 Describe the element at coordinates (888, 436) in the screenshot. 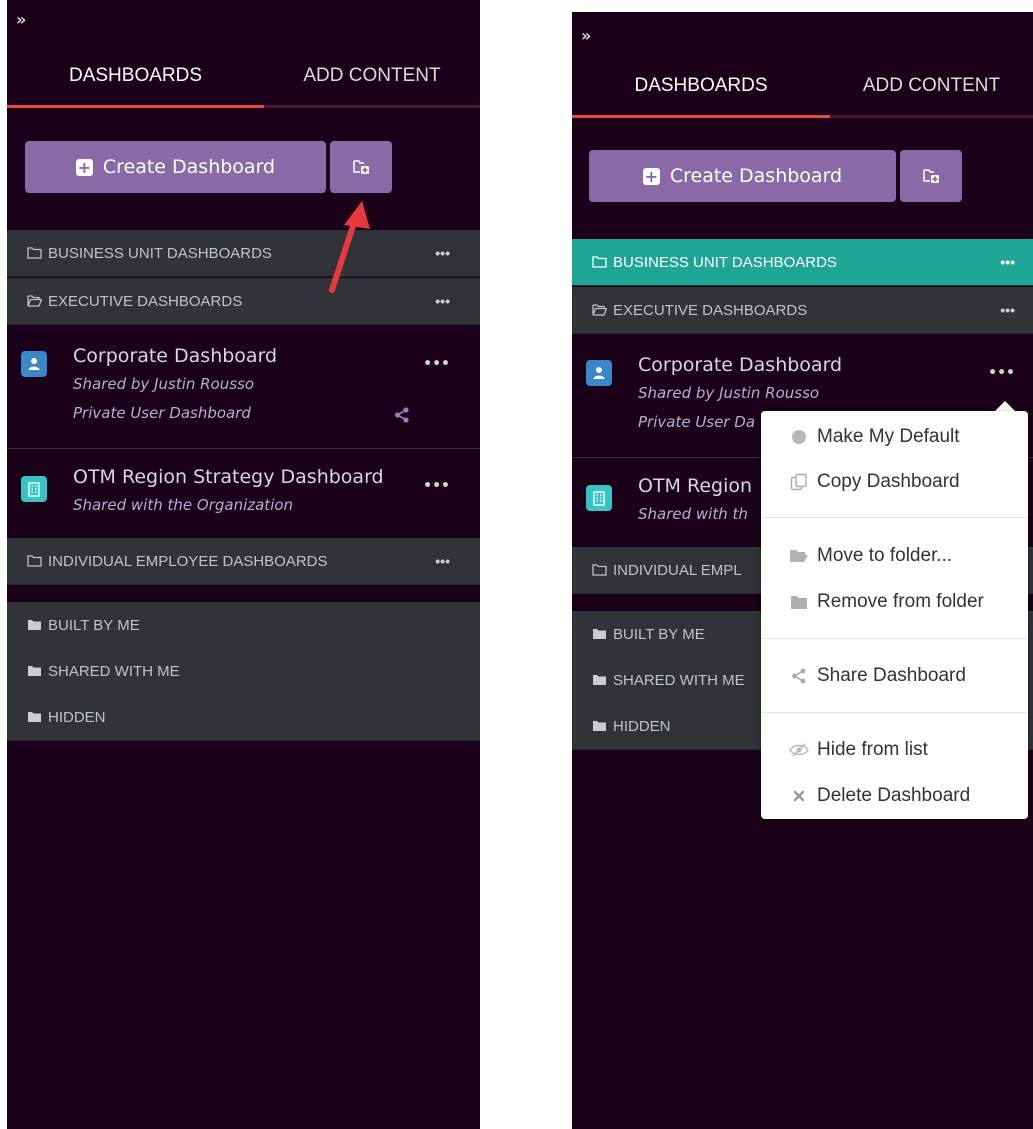

I see `menu-item-label: Make My Default` at that location.